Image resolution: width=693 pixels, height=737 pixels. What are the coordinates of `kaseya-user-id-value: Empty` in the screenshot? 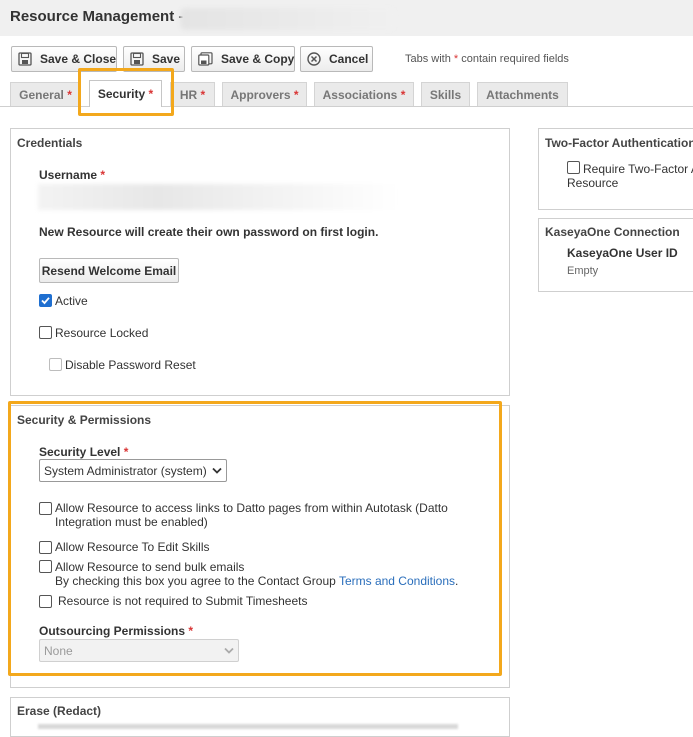 It's located at (583, 271).